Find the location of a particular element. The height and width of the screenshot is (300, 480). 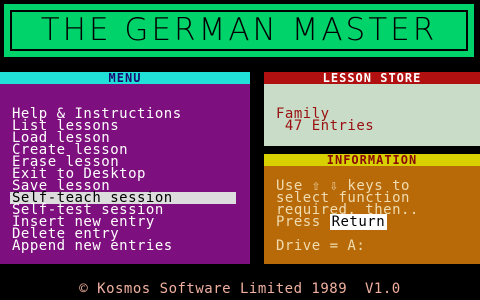

info-line-press: Press Return is located at coordinates (332, 222).